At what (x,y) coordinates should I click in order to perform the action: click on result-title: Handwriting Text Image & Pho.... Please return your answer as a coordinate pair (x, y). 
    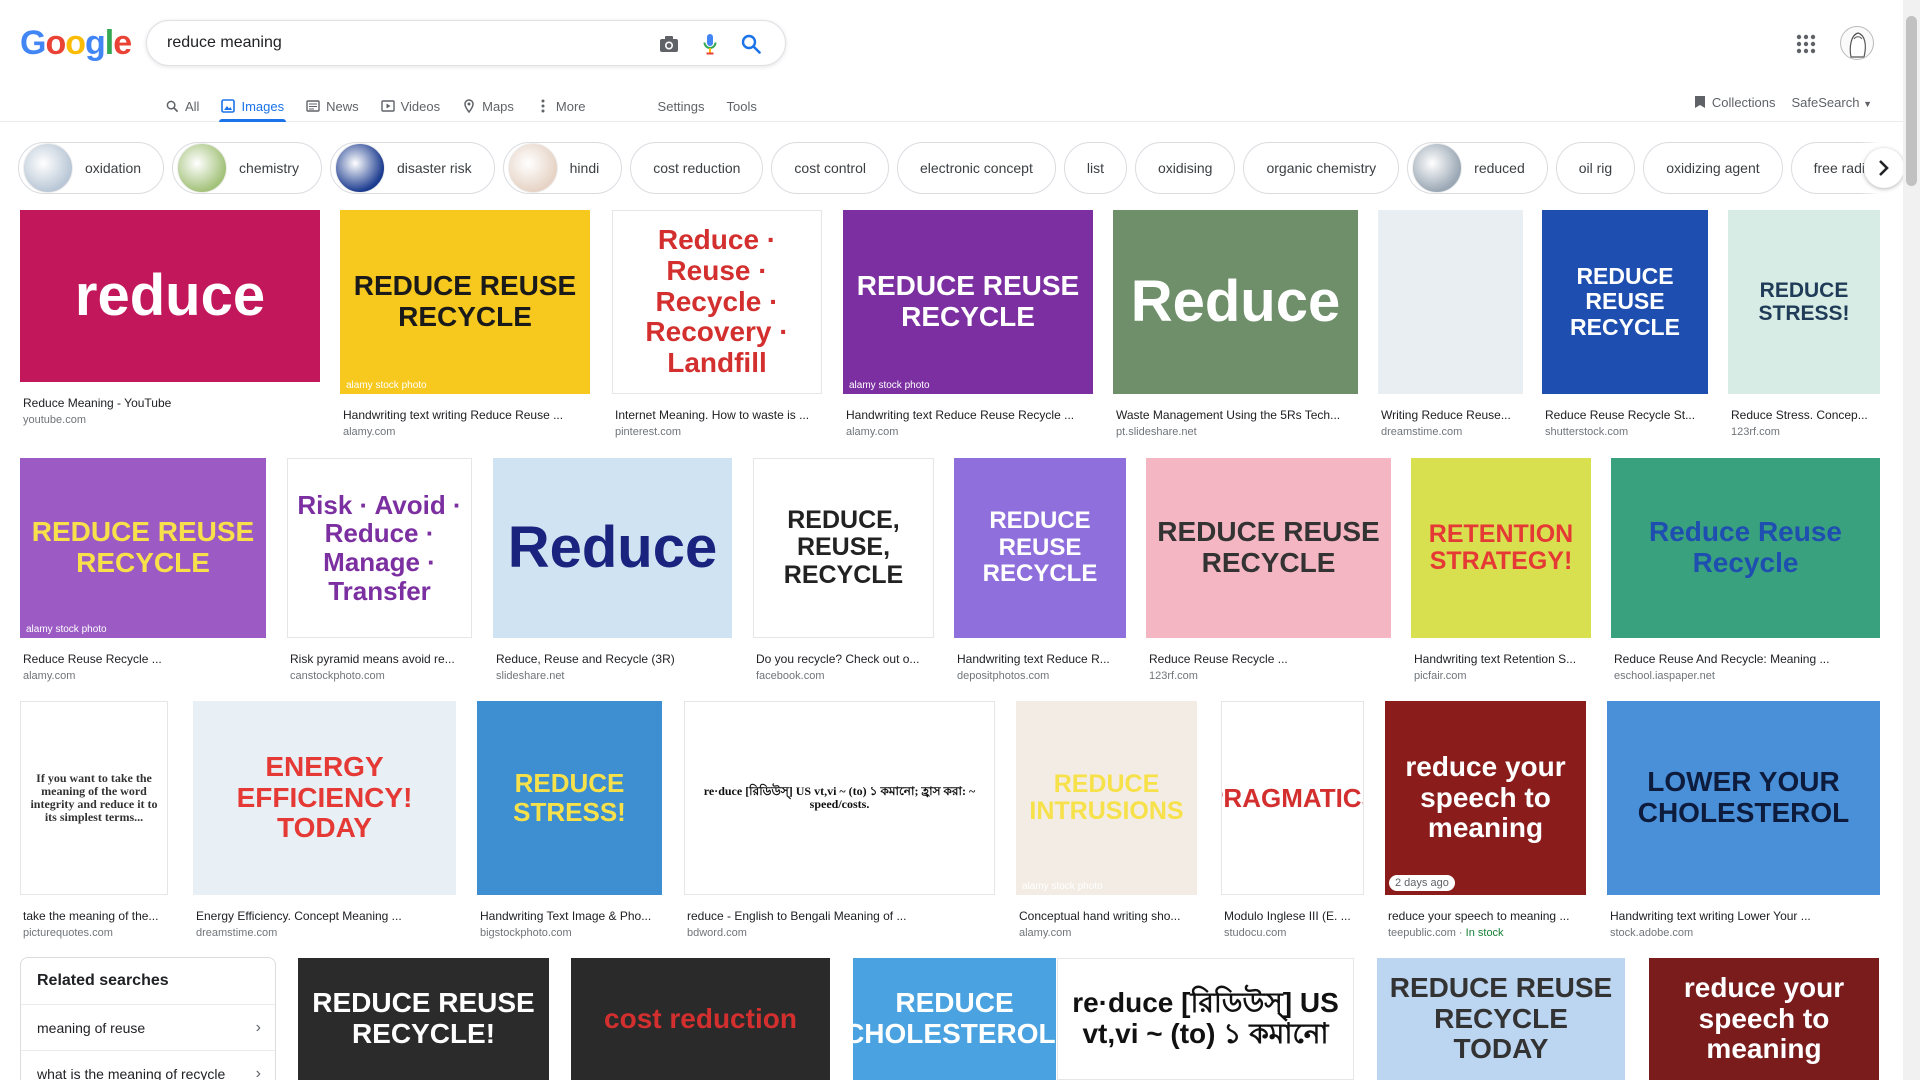
    Looking at the image, I should click on (569, 916).